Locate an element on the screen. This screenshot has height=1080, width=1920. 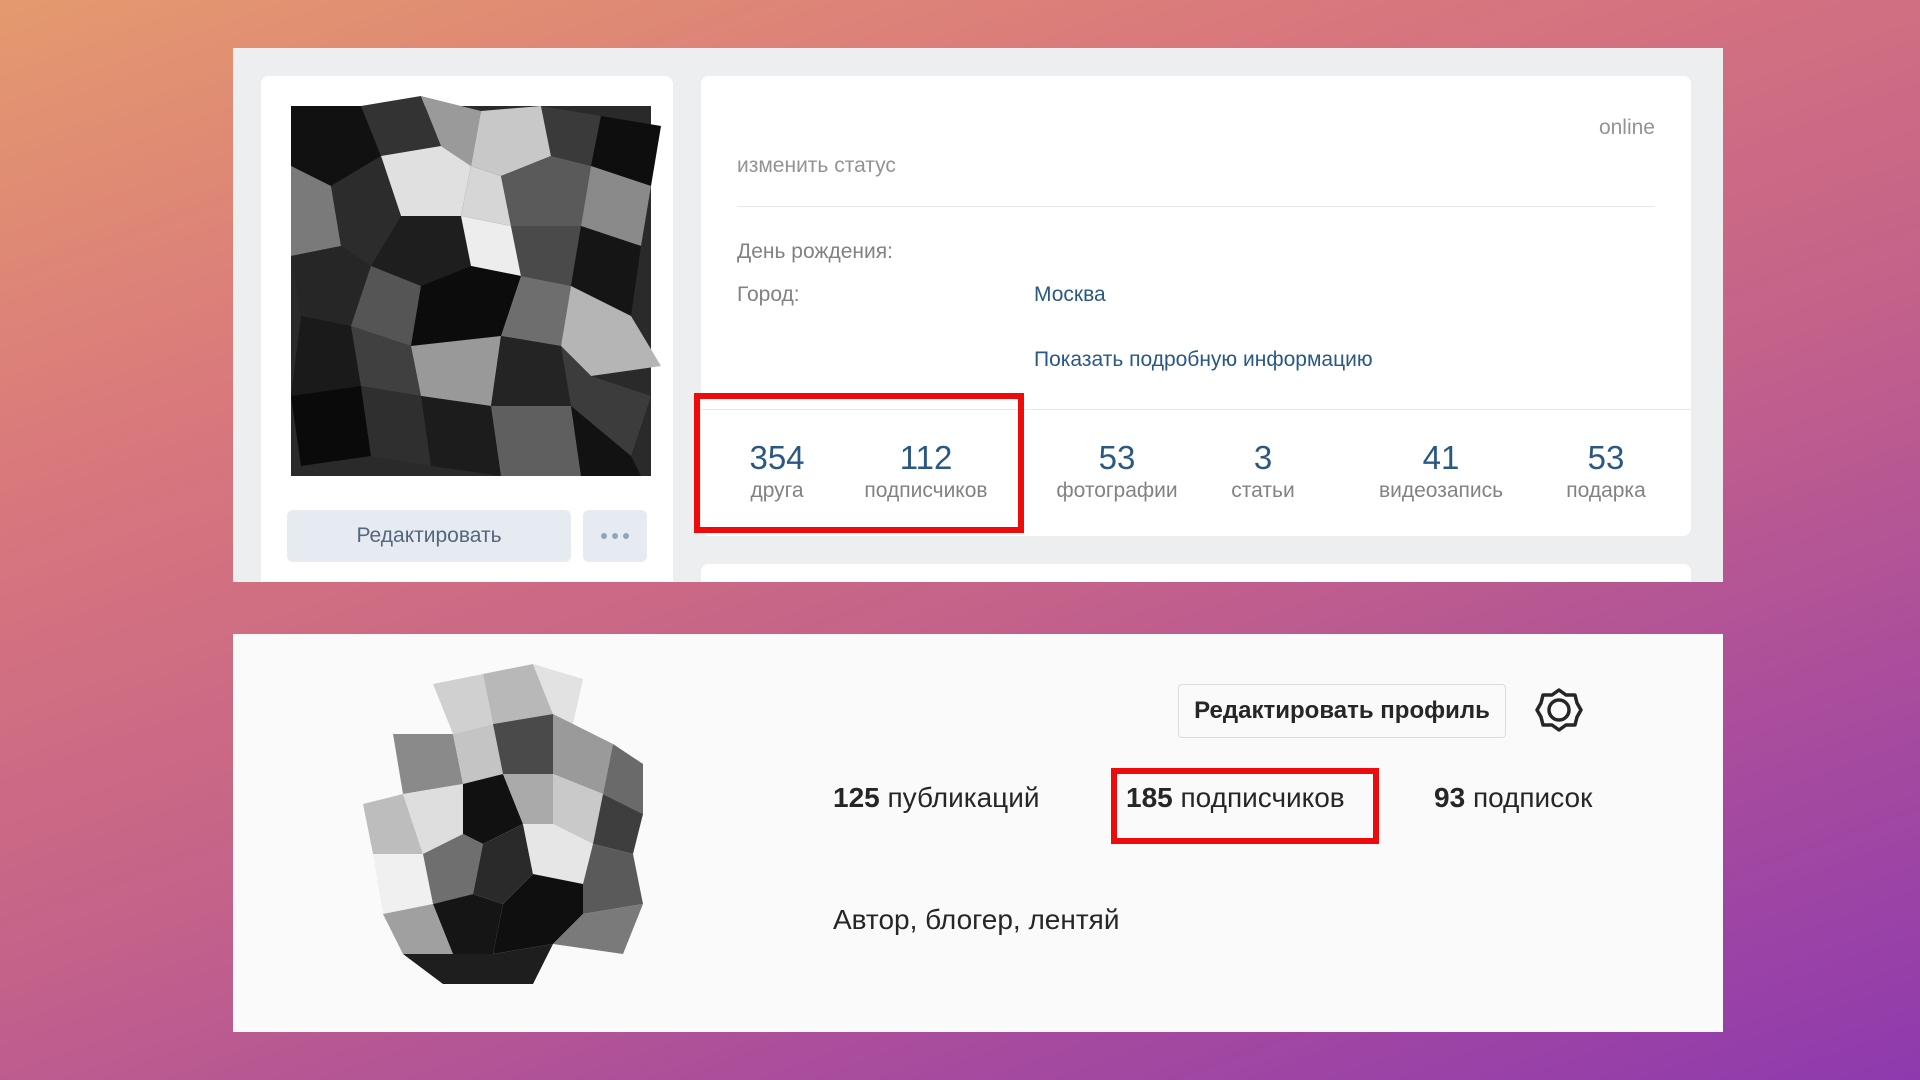
counter-label: подписчиков is located at coordinates (926, 490).